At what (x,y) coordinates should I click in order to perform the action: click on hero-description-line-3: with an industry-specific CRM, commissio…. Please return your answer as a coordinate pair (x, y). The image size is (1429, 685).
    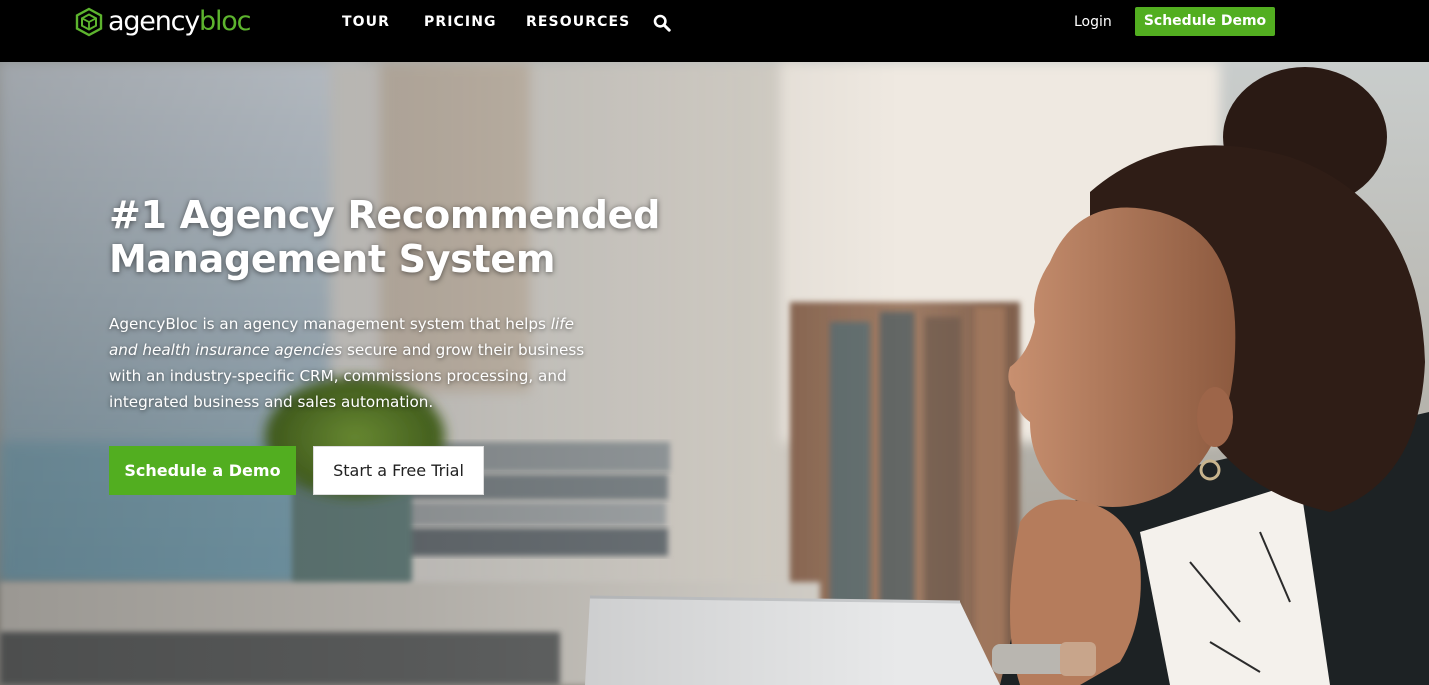
    Looking at the image, I should click on (338, 376).